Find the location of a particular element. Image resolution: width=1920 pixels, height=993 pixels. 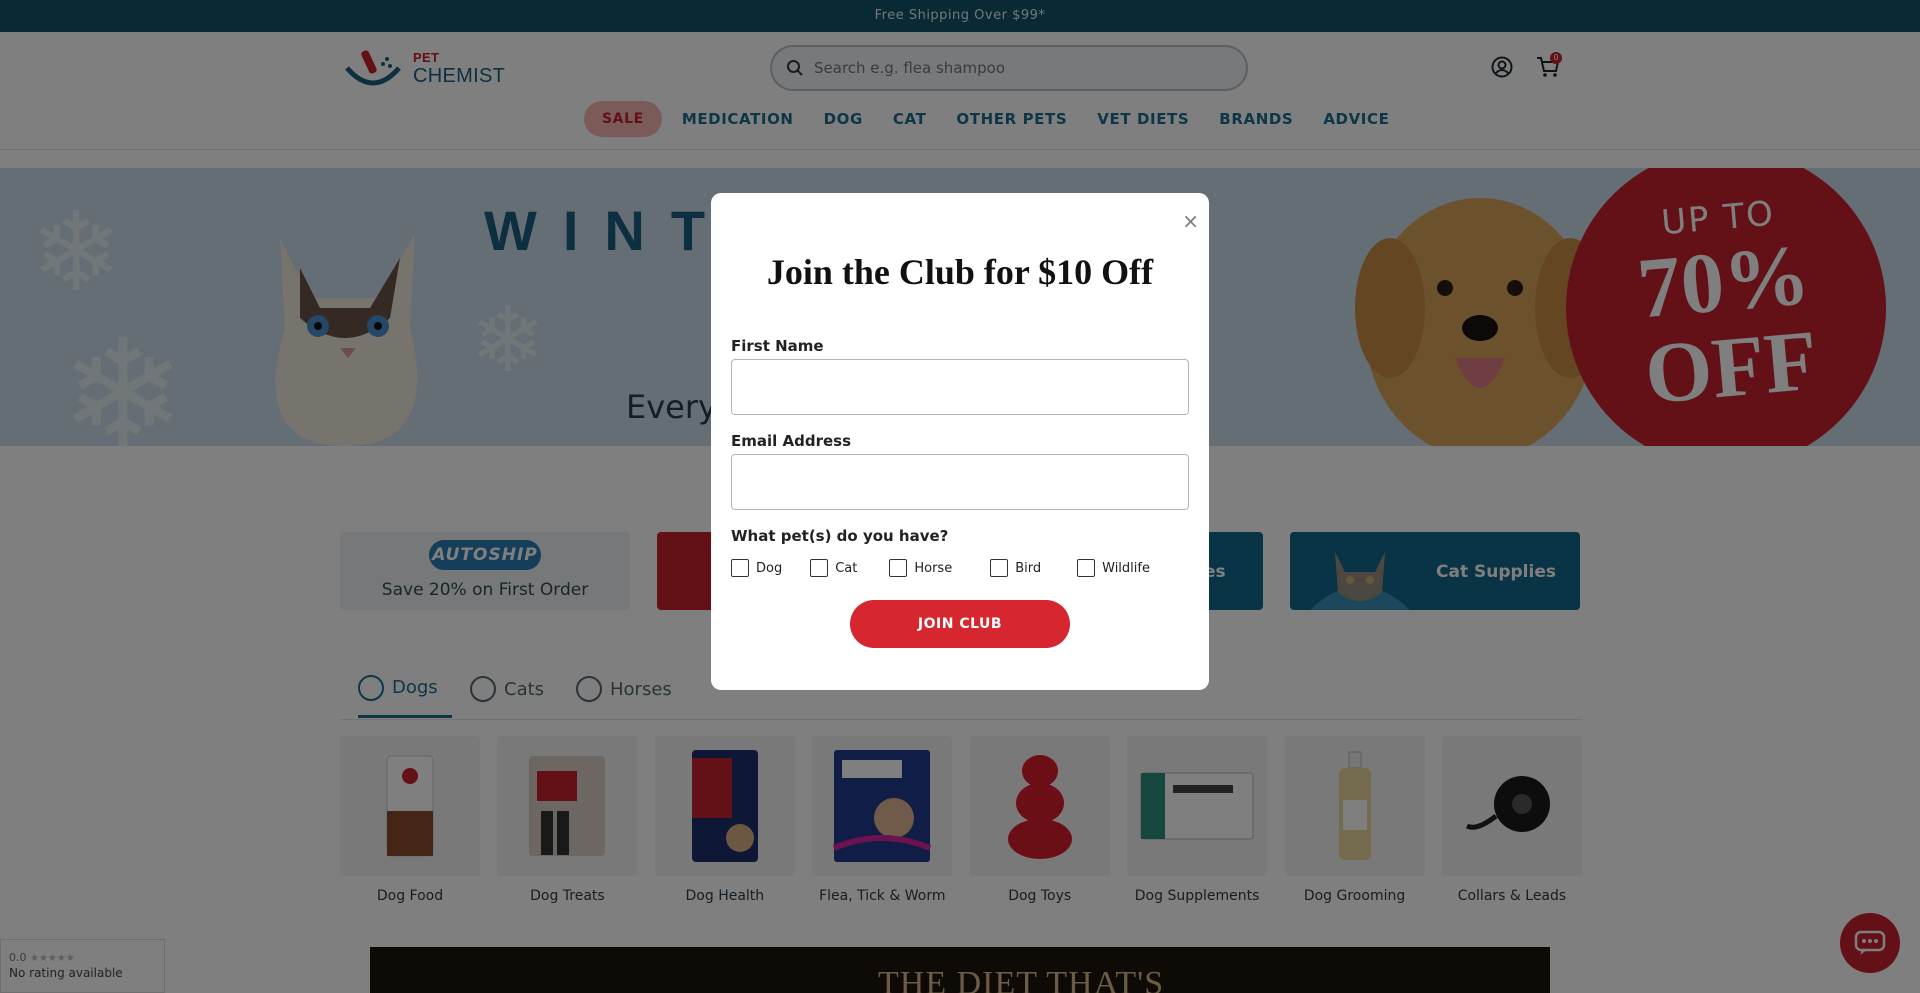

pets-question: What pet(s) do you have? is located at coordinates (840, 536).